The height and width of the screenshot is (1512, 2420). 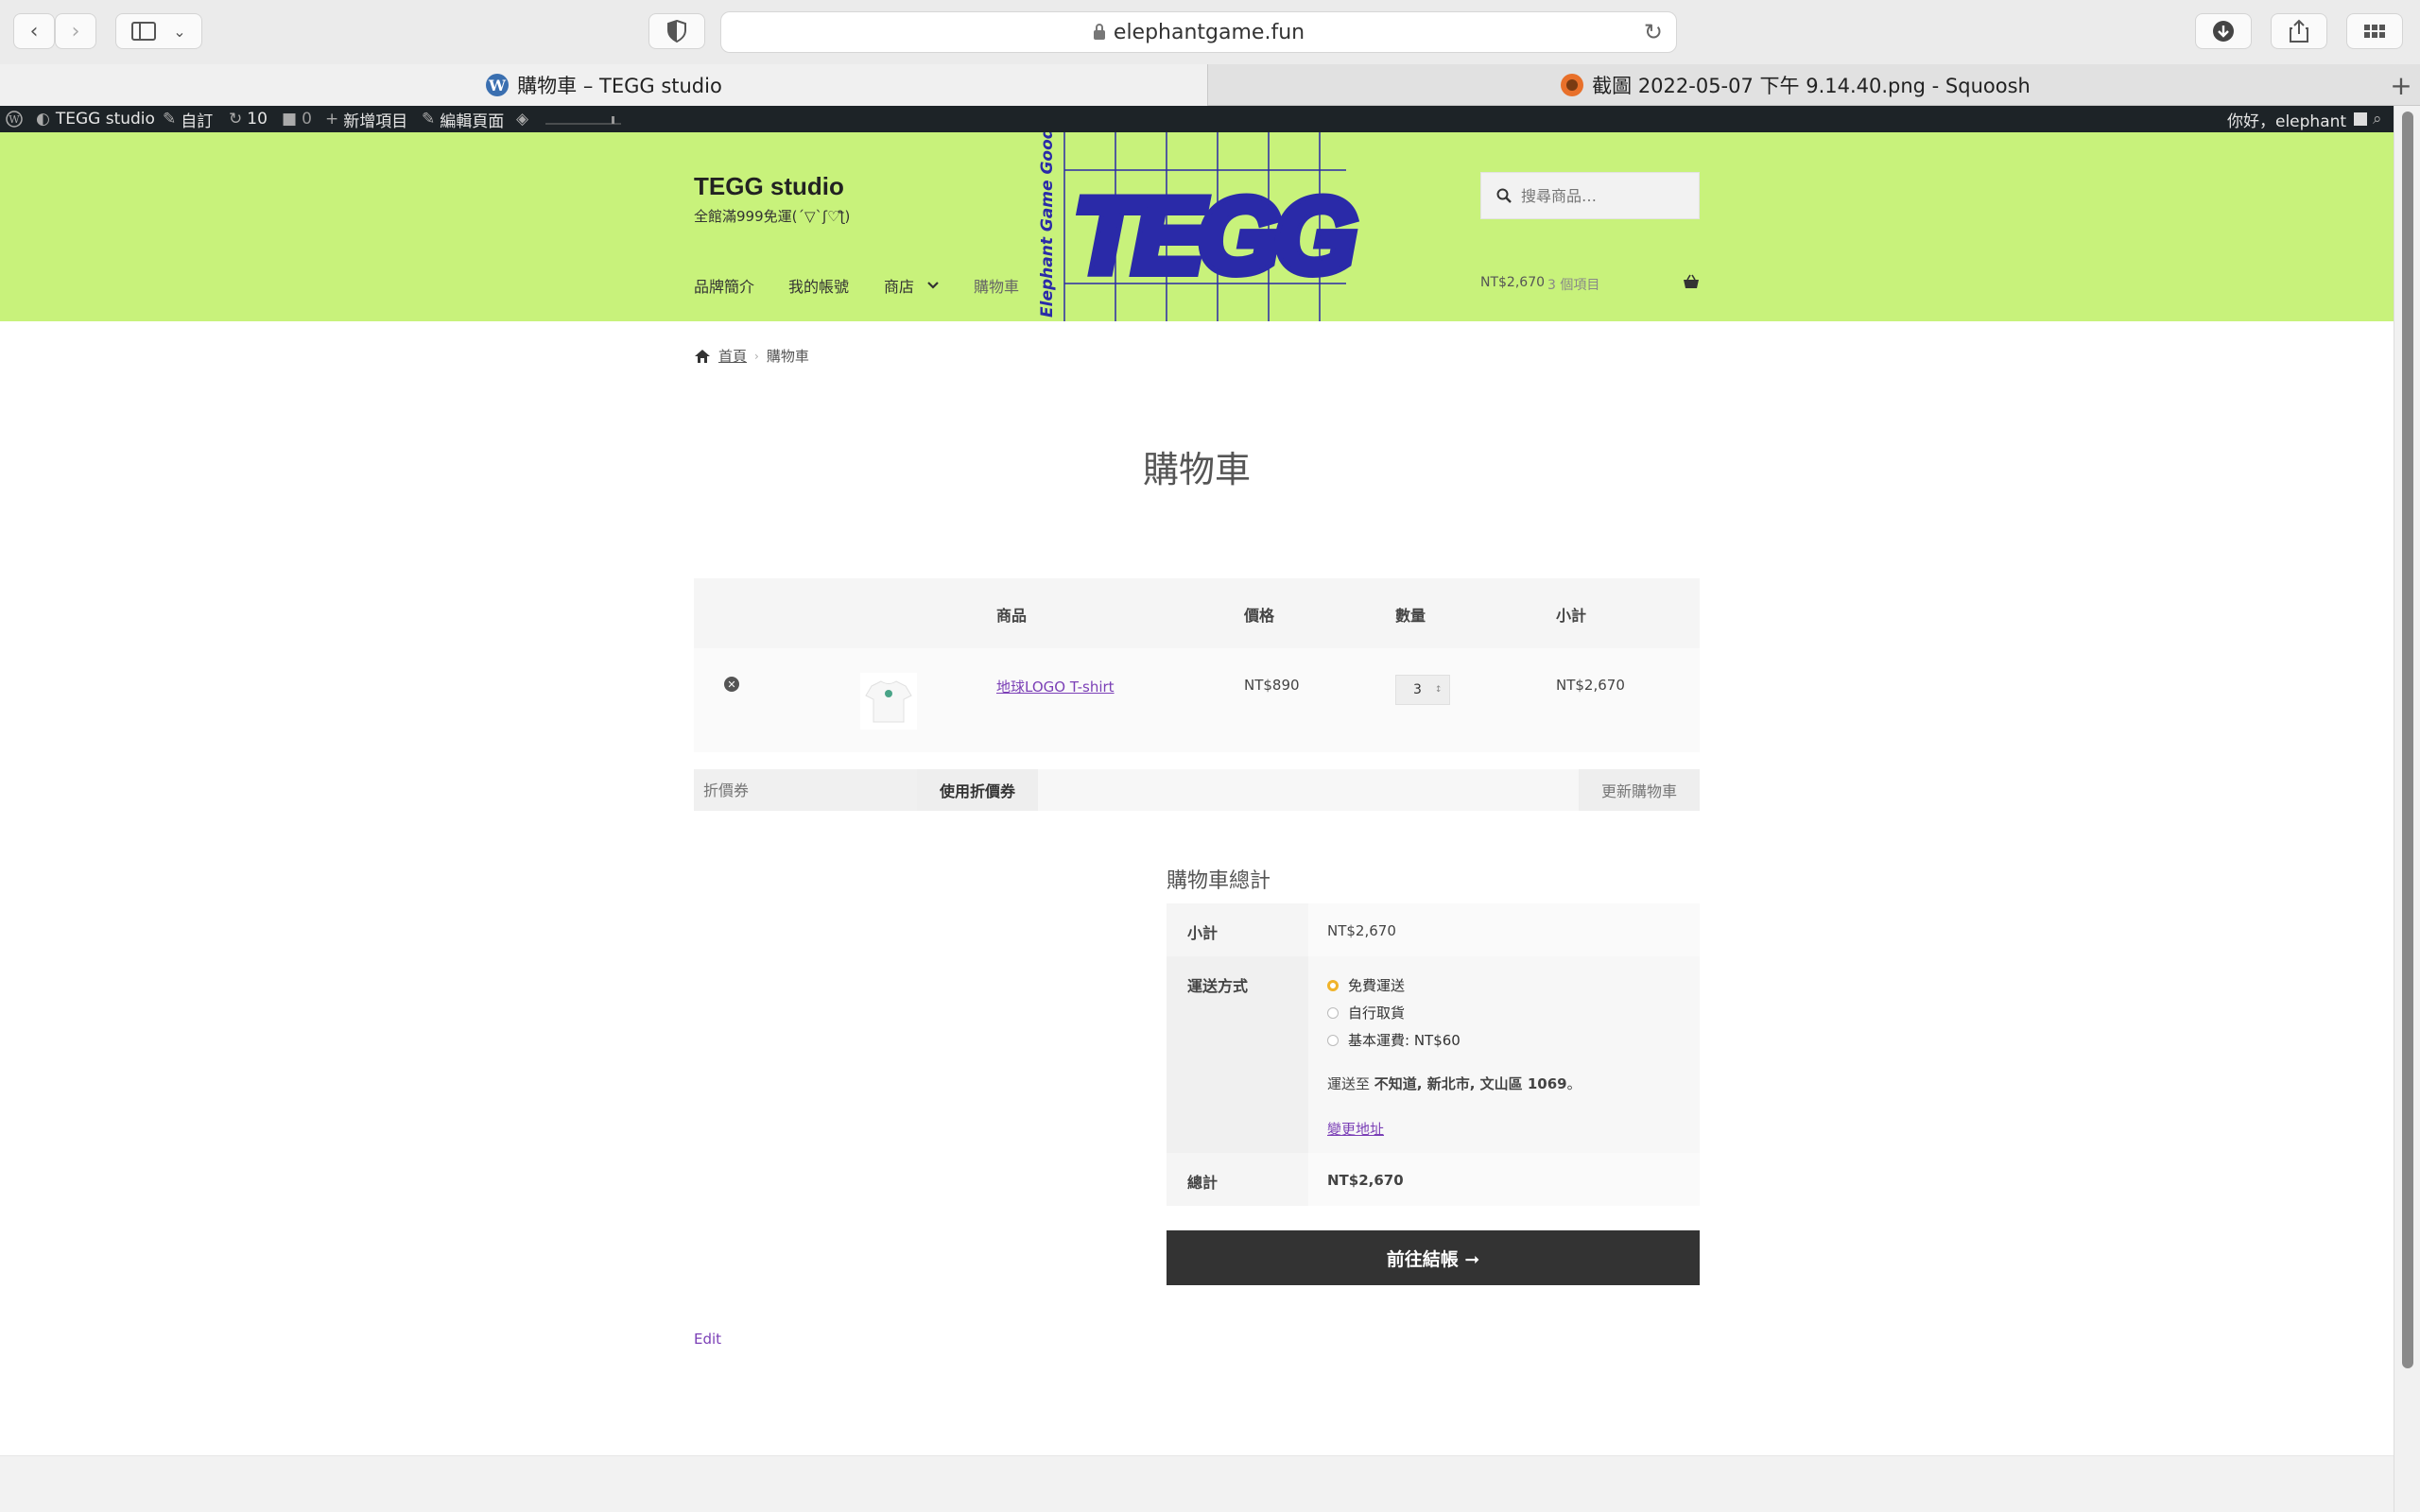 I want to click on update-icon: ↻, so click(x=236, y=119).